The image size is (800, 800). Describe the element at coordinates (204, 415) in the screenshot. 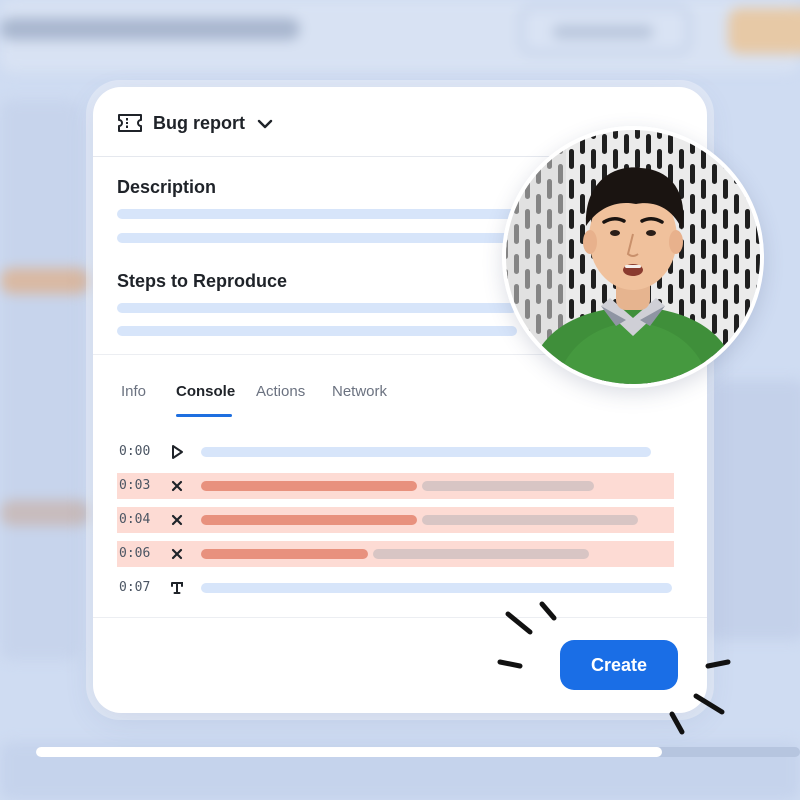

I see `active-tab-indicator` at that location.